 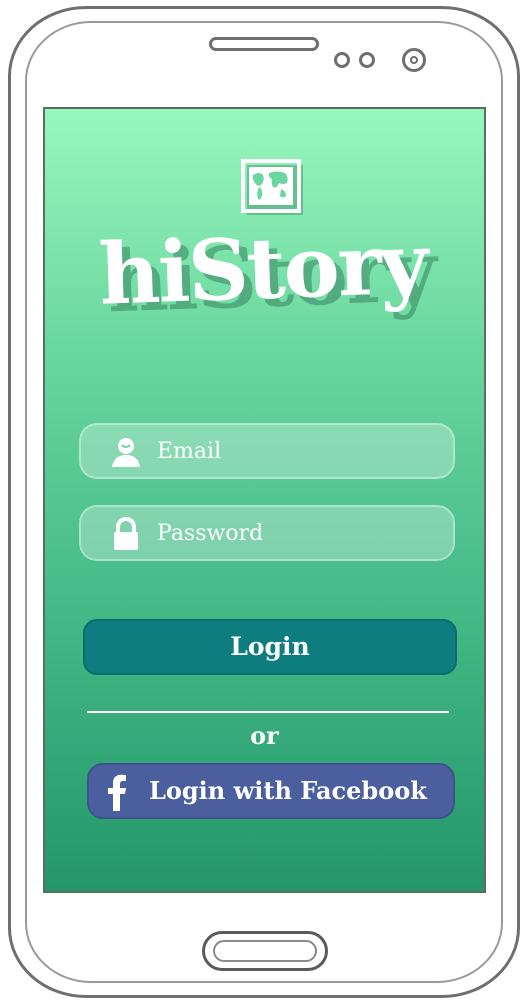 What do you see at coordinates (264, 735) in the screenshot?
I see `separator-text: or` at bounding box center [264, 735].